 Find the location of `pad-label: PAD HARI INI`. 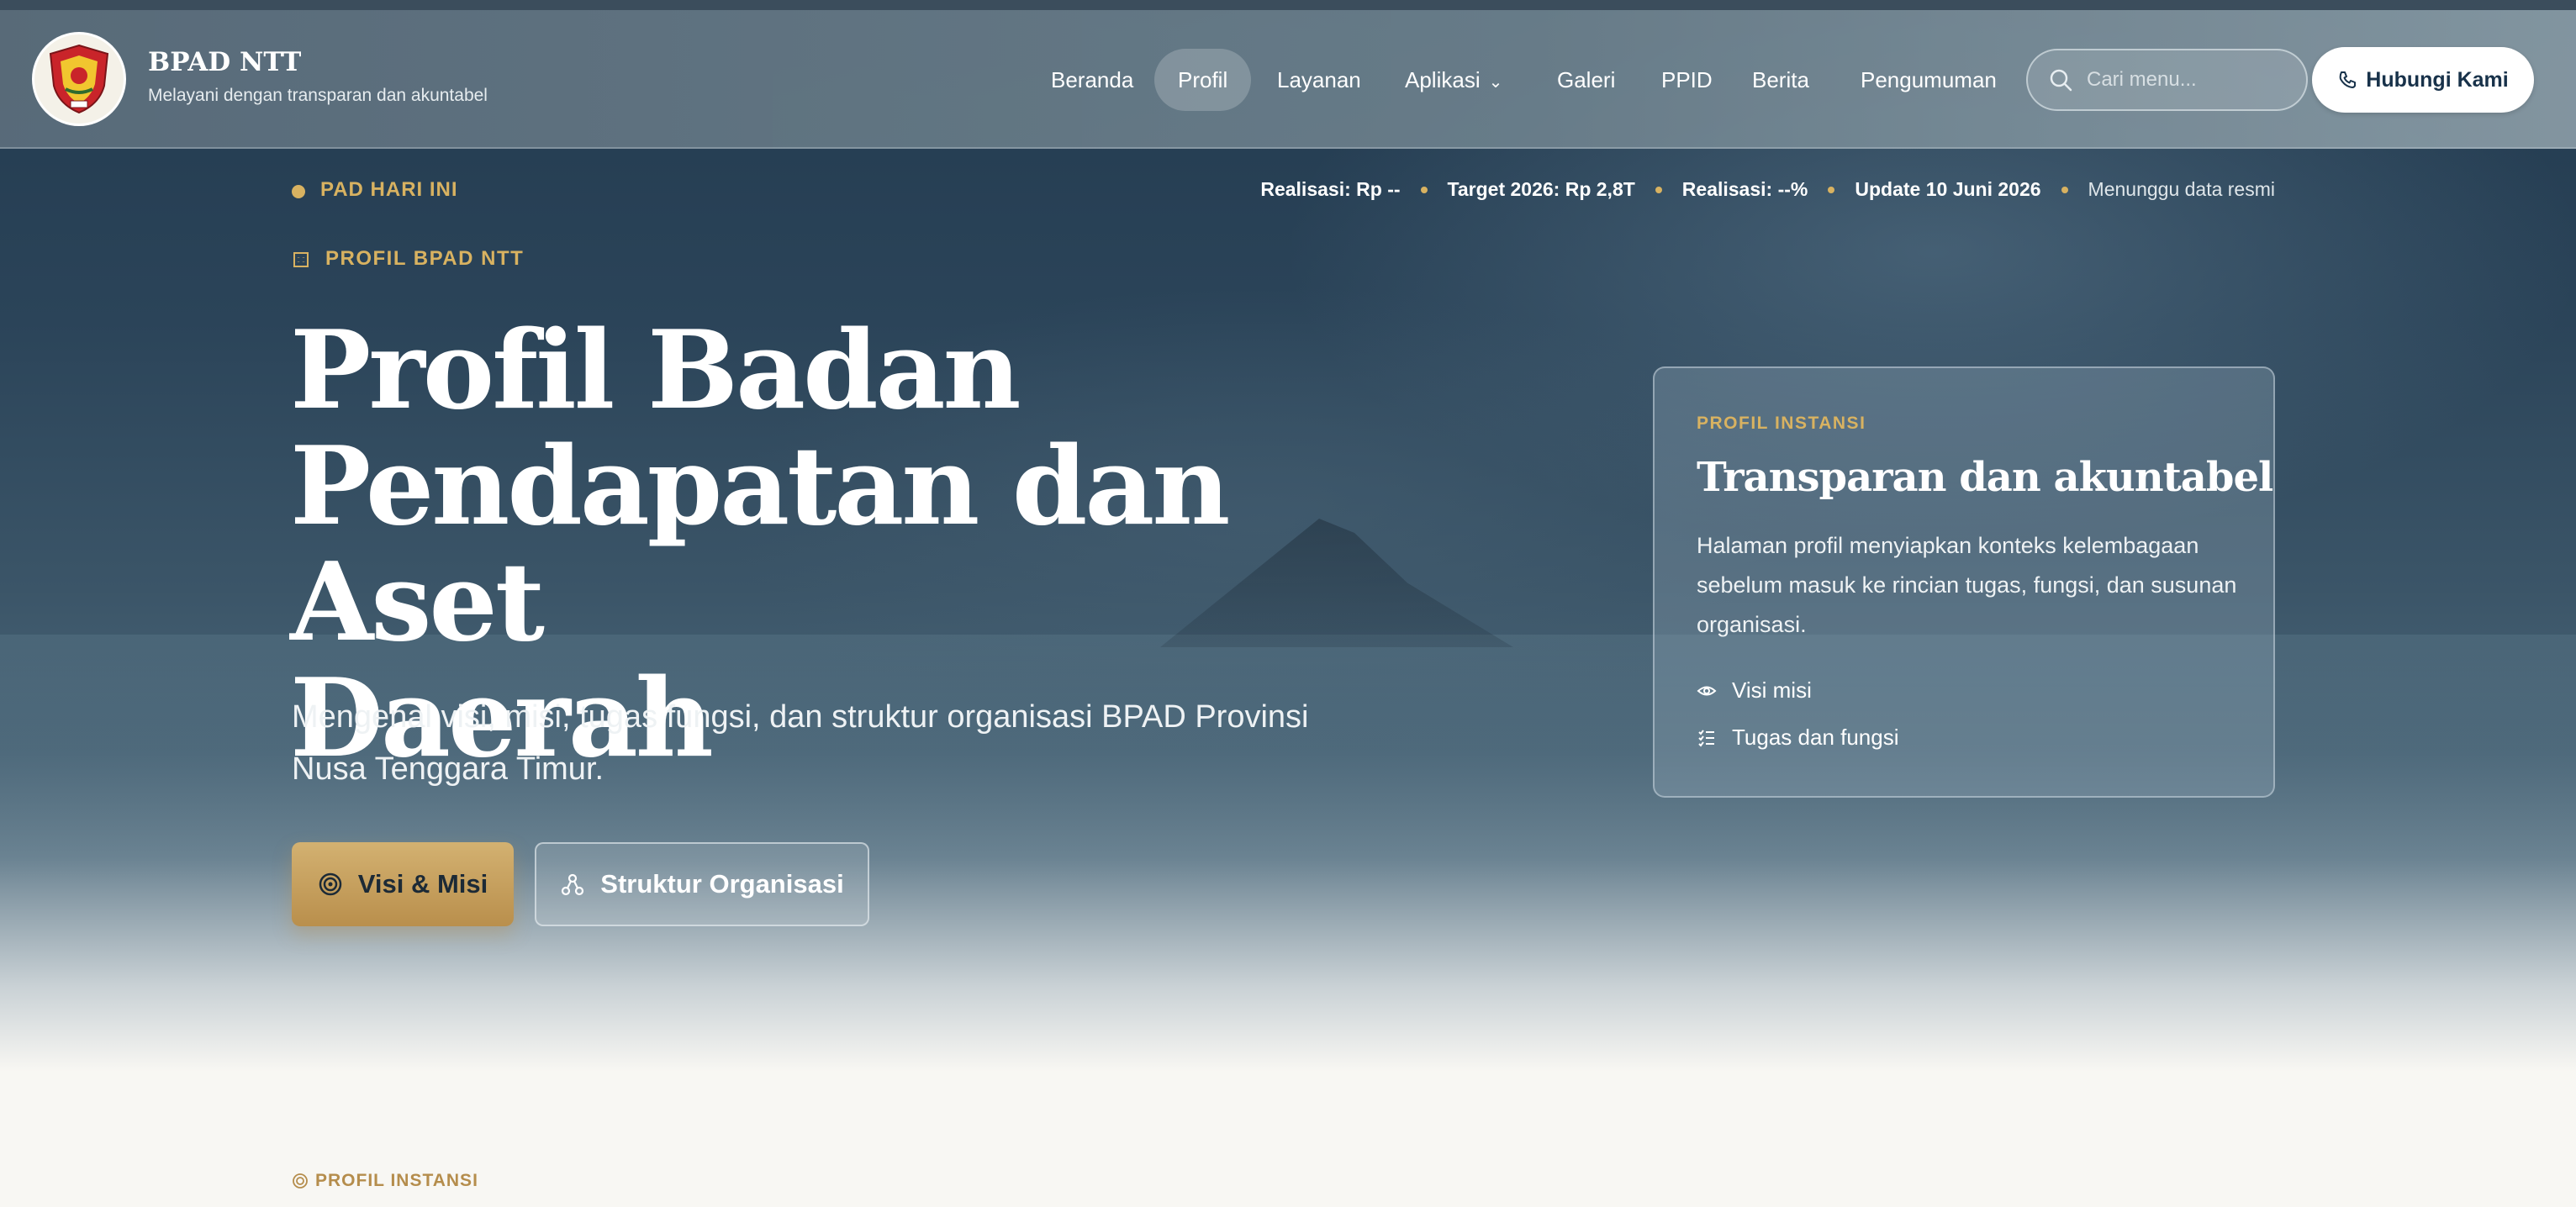

pad-label: PAD HARI INI is located at coordinates (389, 189).